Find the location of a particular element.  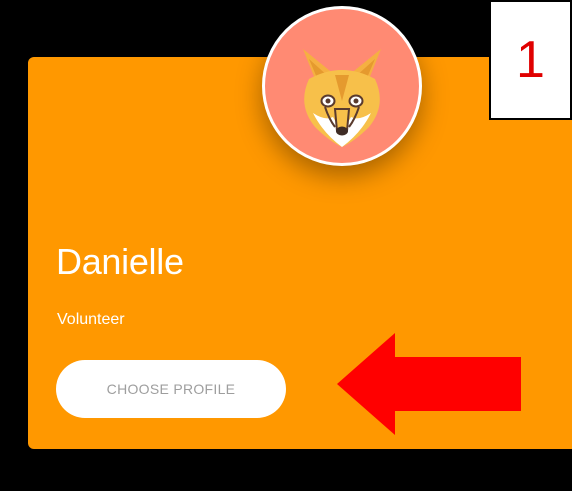

step-number-badge: 1 is located at coordinates (530, 60).